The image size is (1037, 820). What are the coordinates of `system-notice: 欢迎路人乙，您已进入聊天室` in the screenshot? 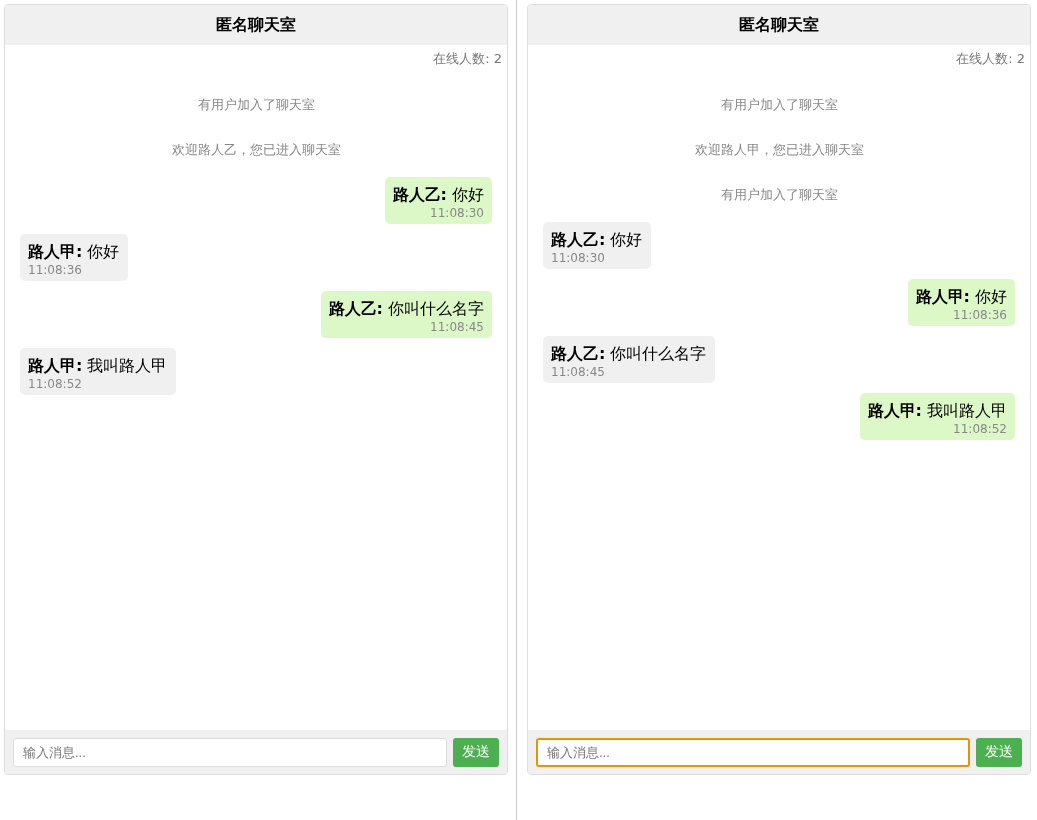 It's located at (256, 150).